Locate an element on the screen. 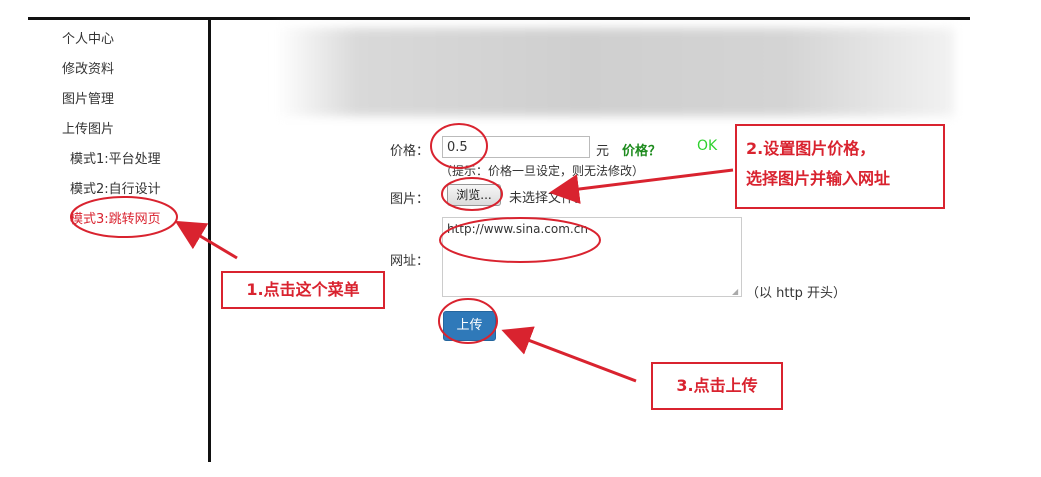  price-label: 价格： is located at coordinates (410, 151).